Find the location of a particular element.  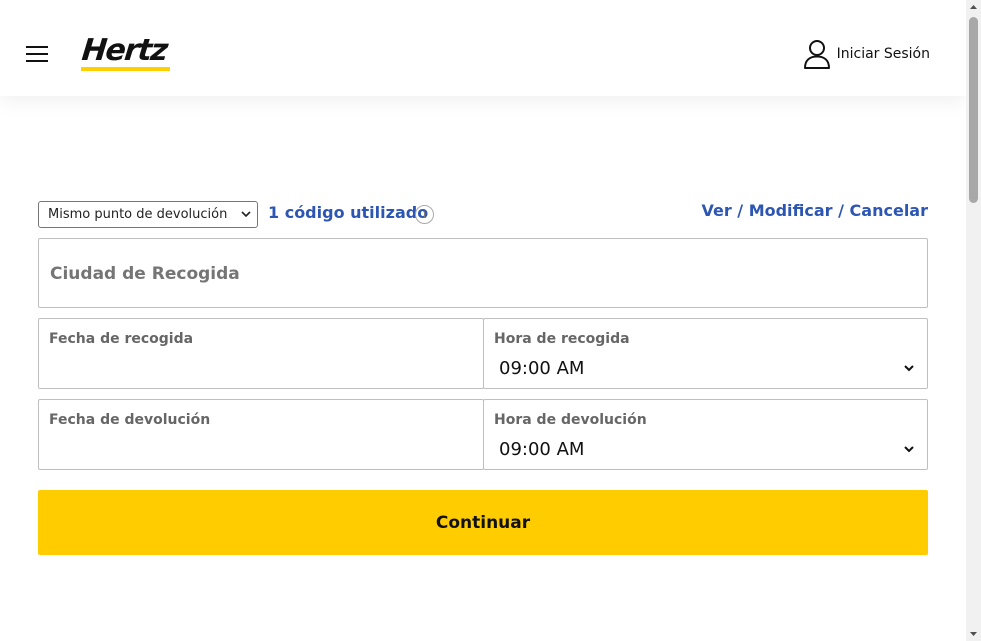

pickup-time-label: Hora de recogida is located at coordinates (562, 339).